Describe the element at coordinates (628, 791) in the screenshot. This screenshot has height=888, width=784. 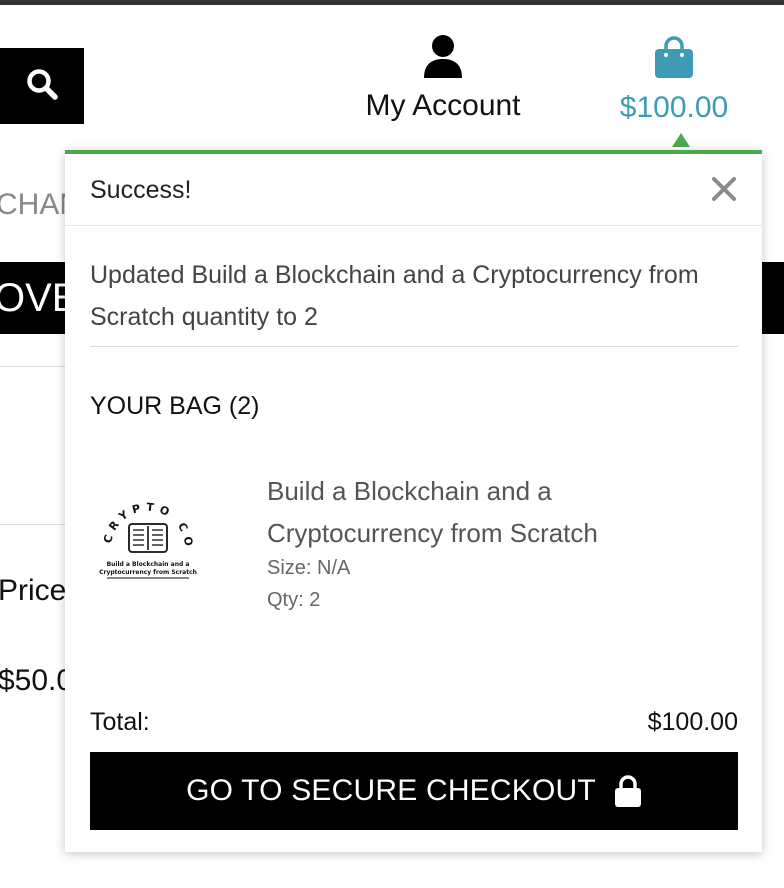
I see `lock-icon` at that location.